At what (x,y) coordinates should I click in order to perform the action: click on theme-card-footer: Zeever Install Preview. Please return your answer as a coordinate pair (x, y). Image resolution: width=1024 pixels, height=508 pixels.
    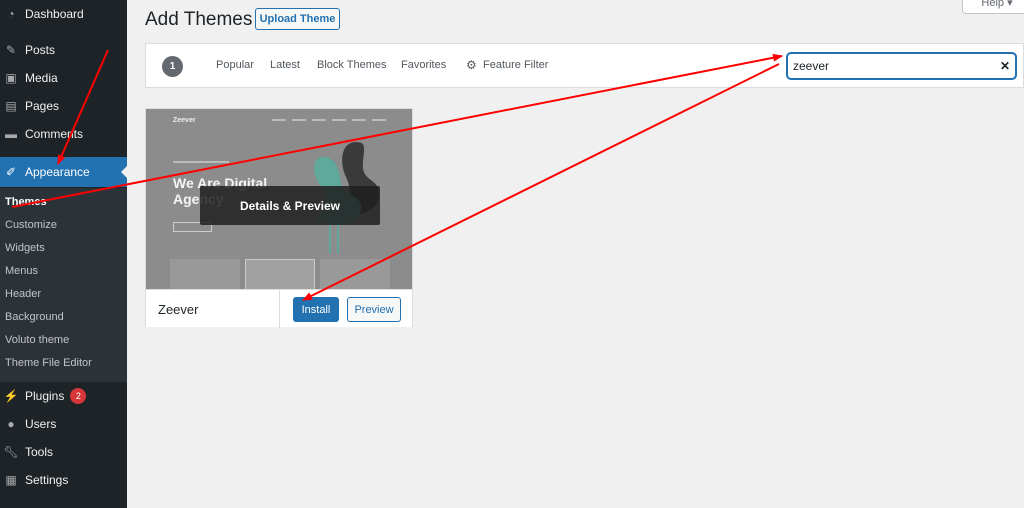
    Looking at the image, I should click on (279, 308).